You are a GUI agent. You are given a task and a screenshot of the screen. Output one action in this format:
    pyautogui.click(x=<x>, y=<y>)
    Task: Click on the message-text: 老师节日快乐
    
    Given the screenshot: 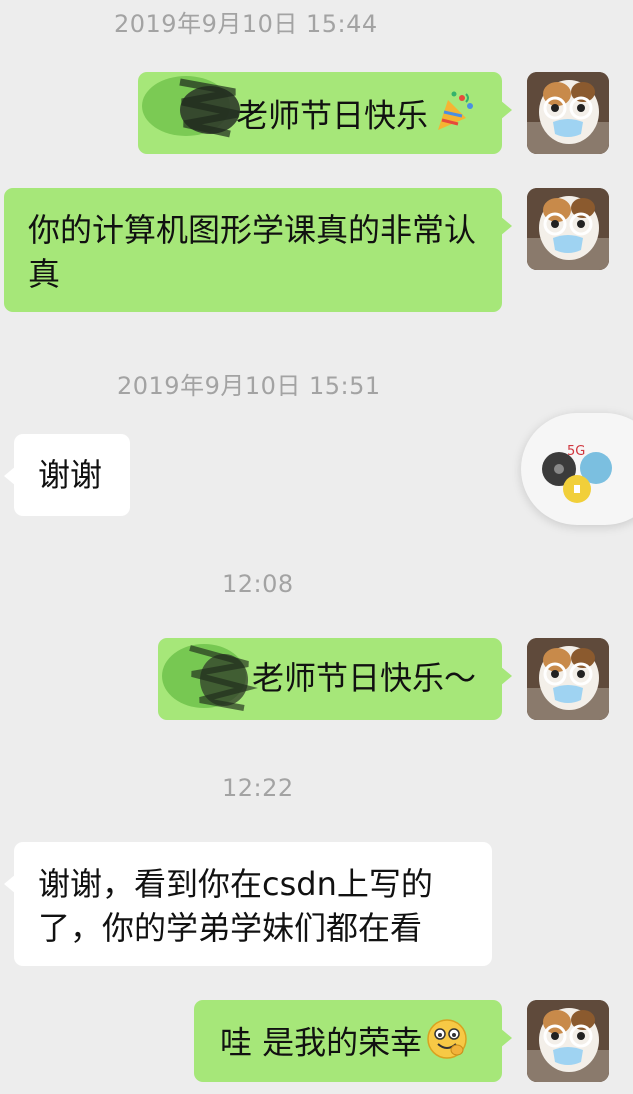 What is the action you would take?
    pyautogui.click(x=331, y=115)
    